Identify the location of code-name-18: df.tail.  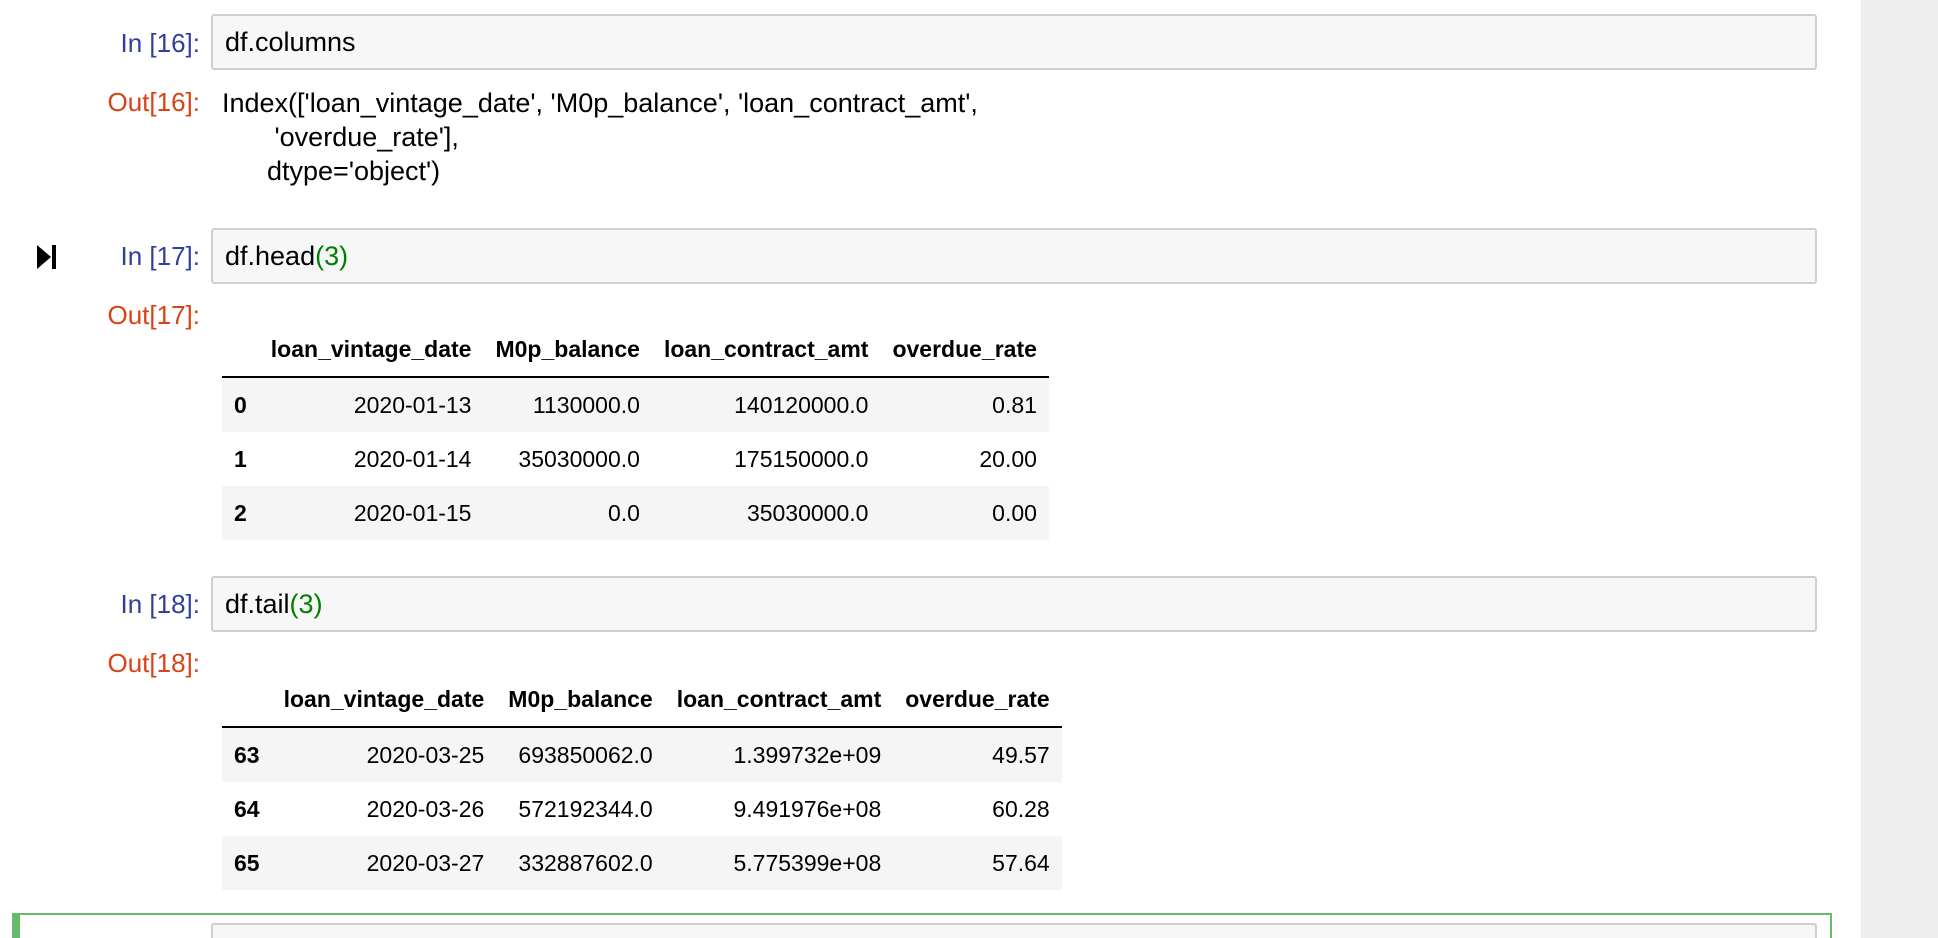
(257, 604).